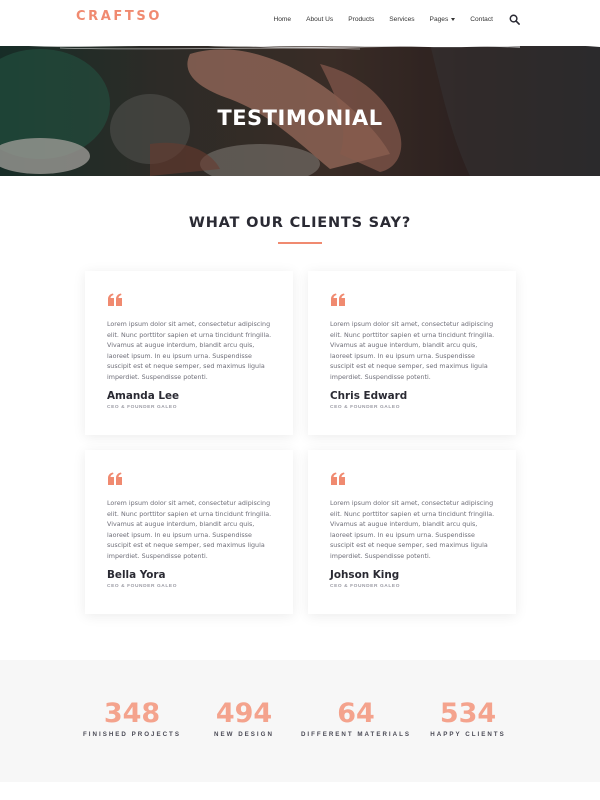 The height and width of the screenshot is (800, 600). I want to click on stat-label: HAPPY CLIENTS, so click(468, 734).